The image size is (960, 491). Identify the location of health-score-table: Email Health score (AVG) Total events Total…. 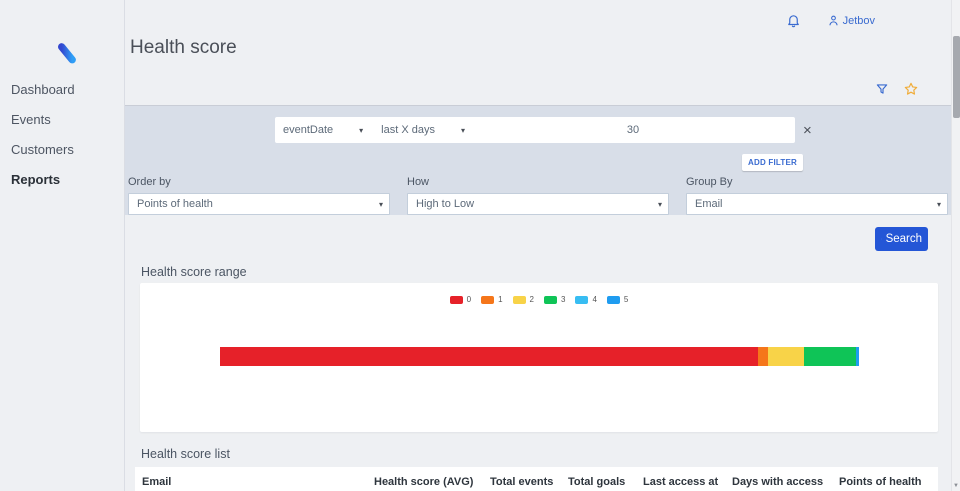
(536, 479).